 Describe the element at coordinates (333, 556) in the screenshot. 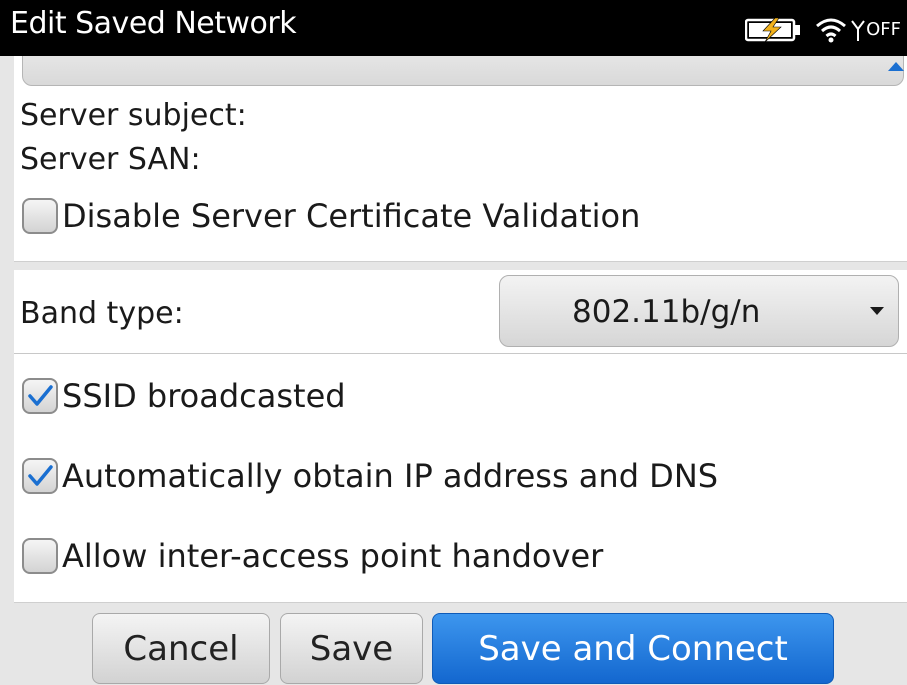

I see `inter-ap-handover-label: Allow inter-access point handover` at that location.